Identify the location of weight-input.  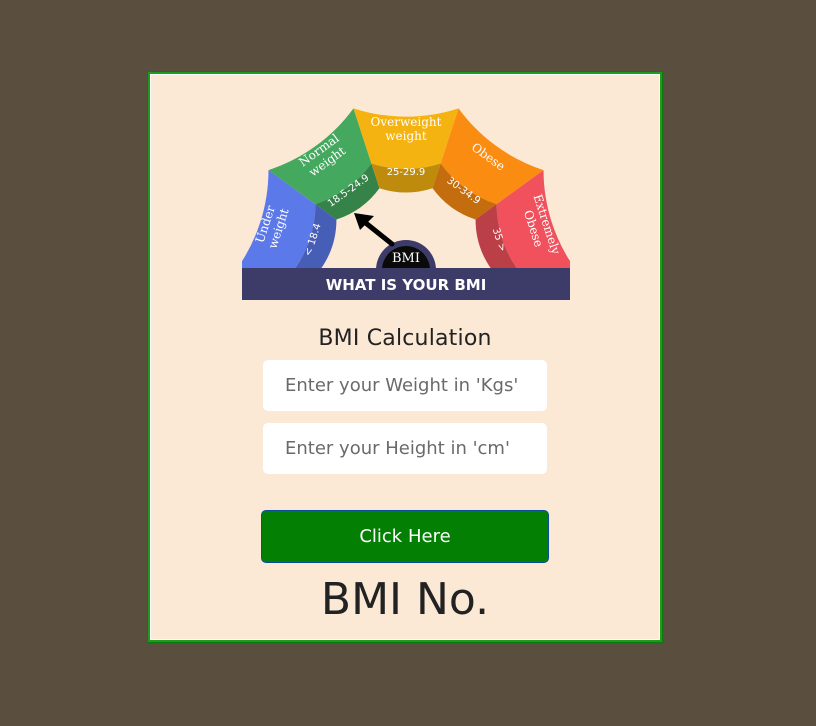
(405, 385).